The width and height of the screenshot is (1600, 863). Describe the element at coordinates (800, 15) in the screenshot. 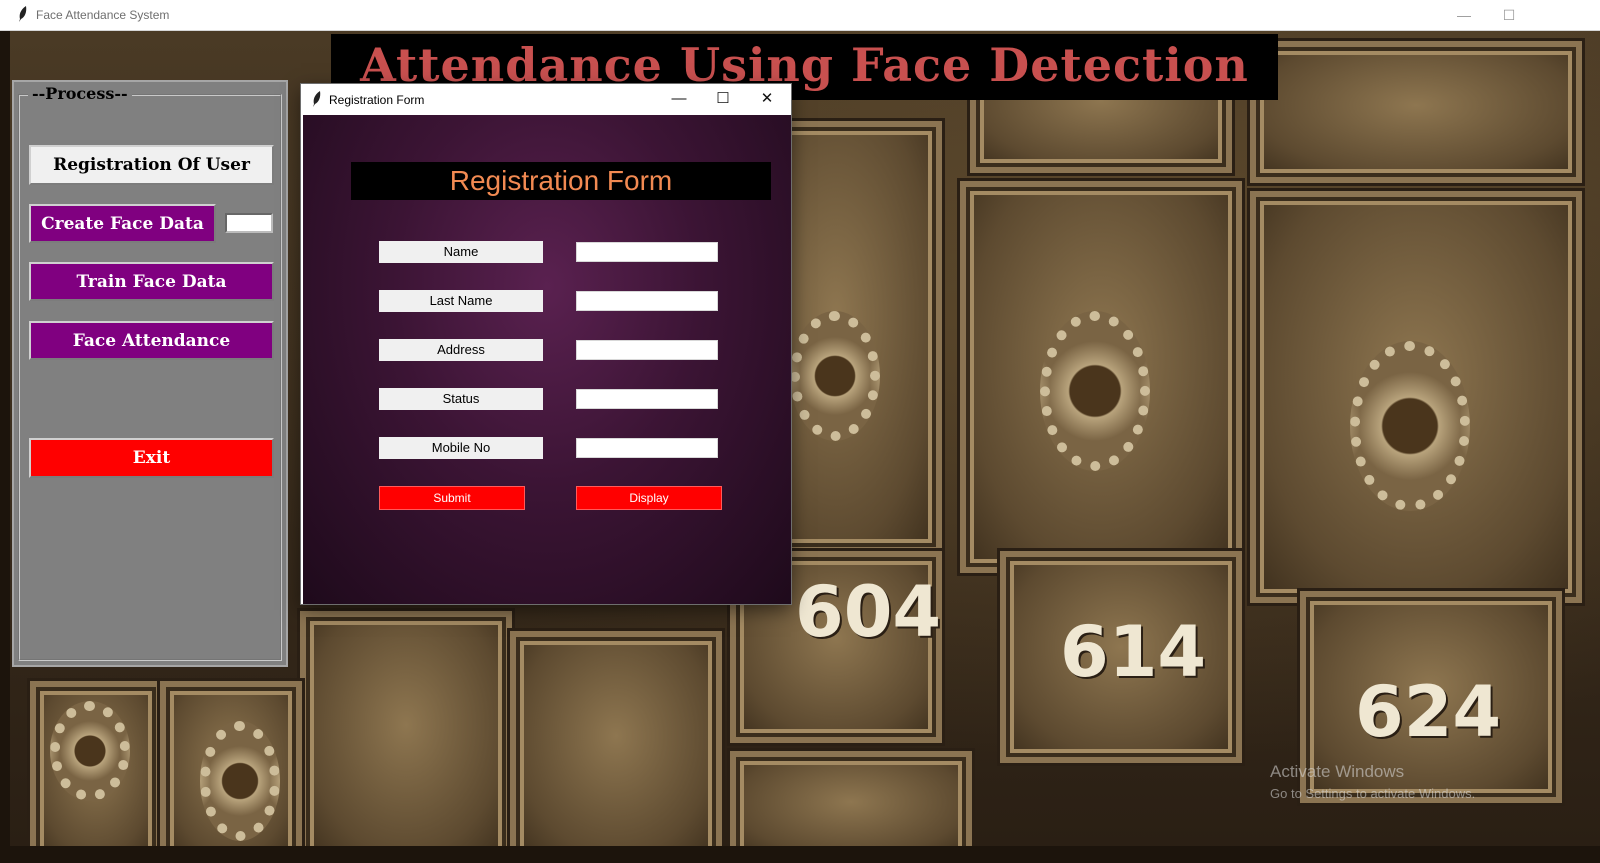

I see `main-title-bar: Face Attendance System — ☐` at that location.